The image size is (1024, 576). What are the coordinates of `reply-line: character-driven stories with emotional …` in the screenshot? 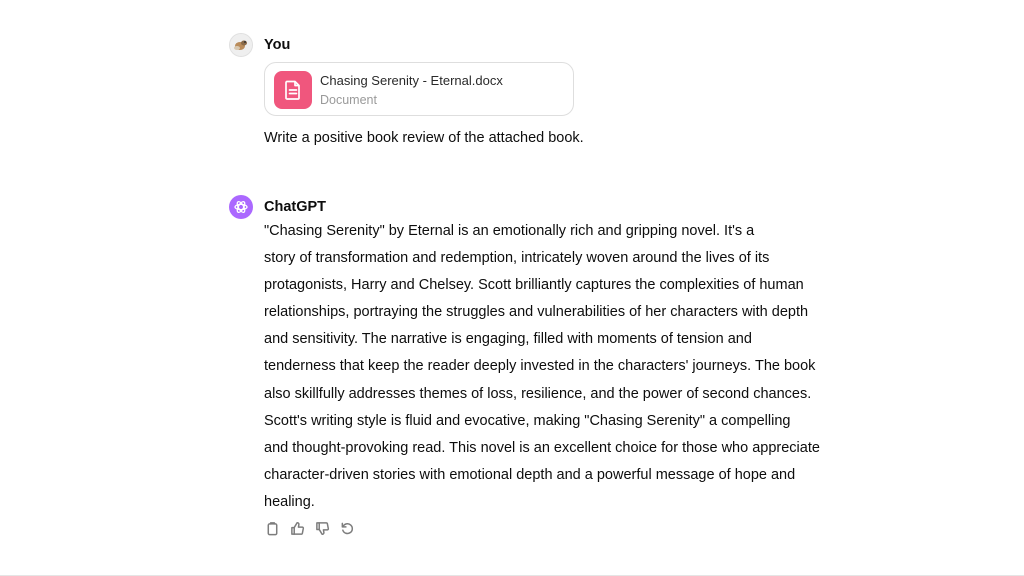 It's located at (530, 474).